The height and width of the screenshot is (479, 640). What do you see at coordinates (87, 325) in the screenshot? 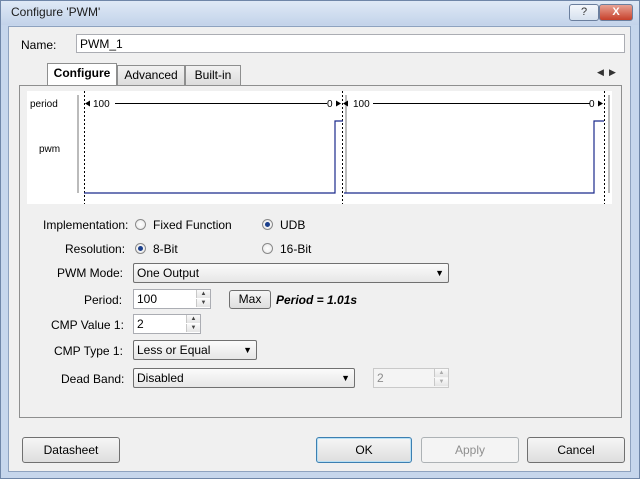
I see `cmp-value-1-label: CMP Value 1:` at bounding box center [87, 325].